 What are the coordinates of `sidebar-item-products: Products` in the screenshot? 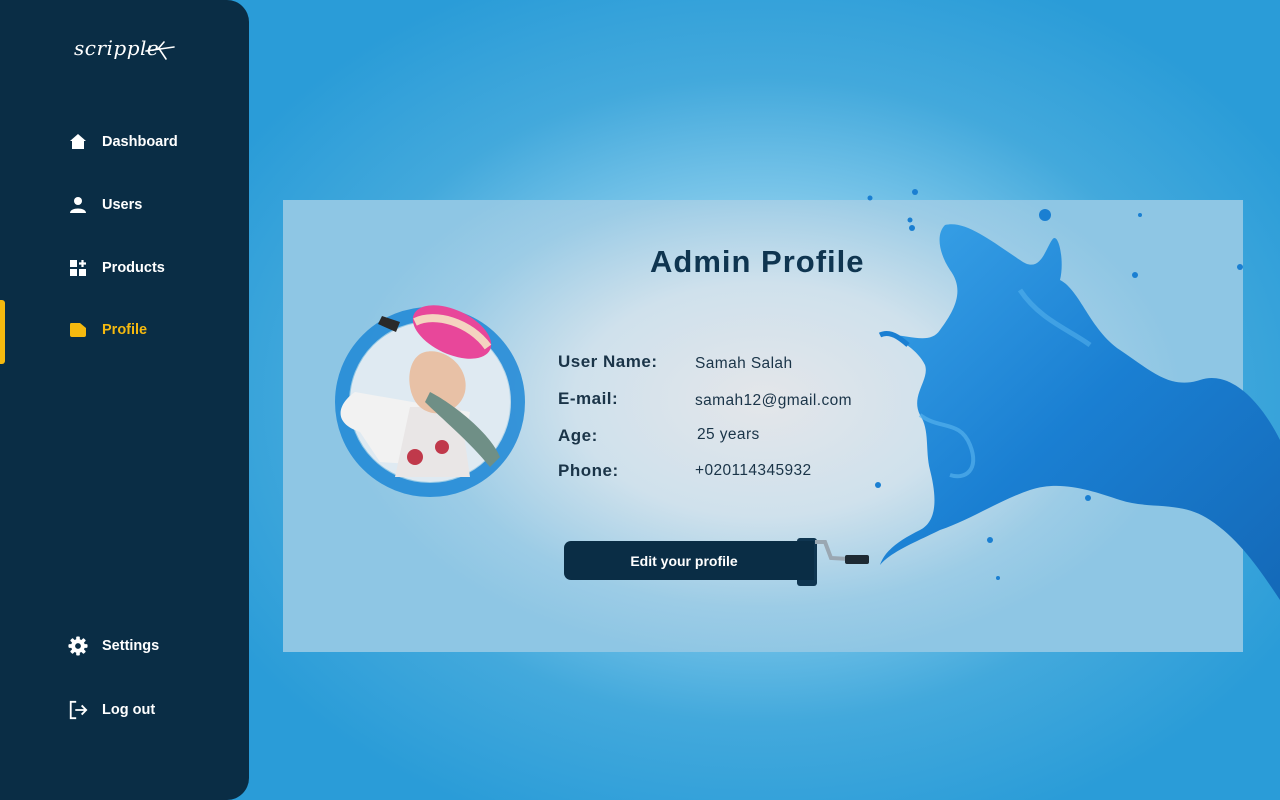 It's located at (116, 268).